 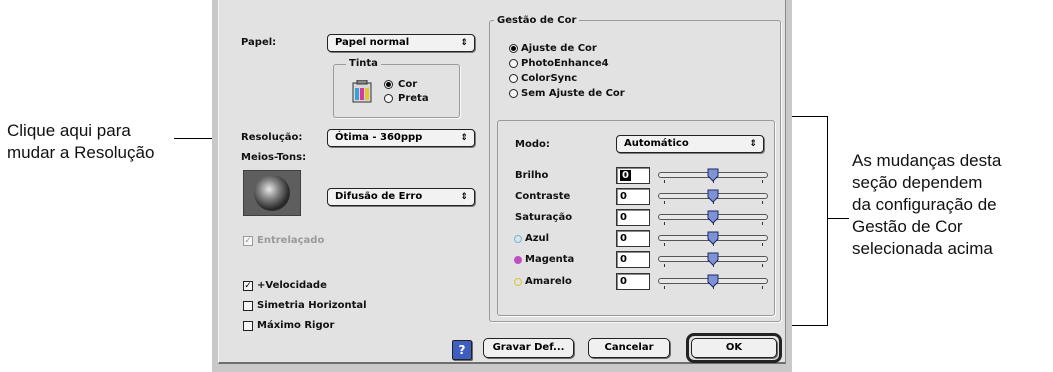 What do you see at coordinates (291, 240) in the screenshot?
I see `interleaved-label: Entrelaçado` at bounding box center [291, 240].